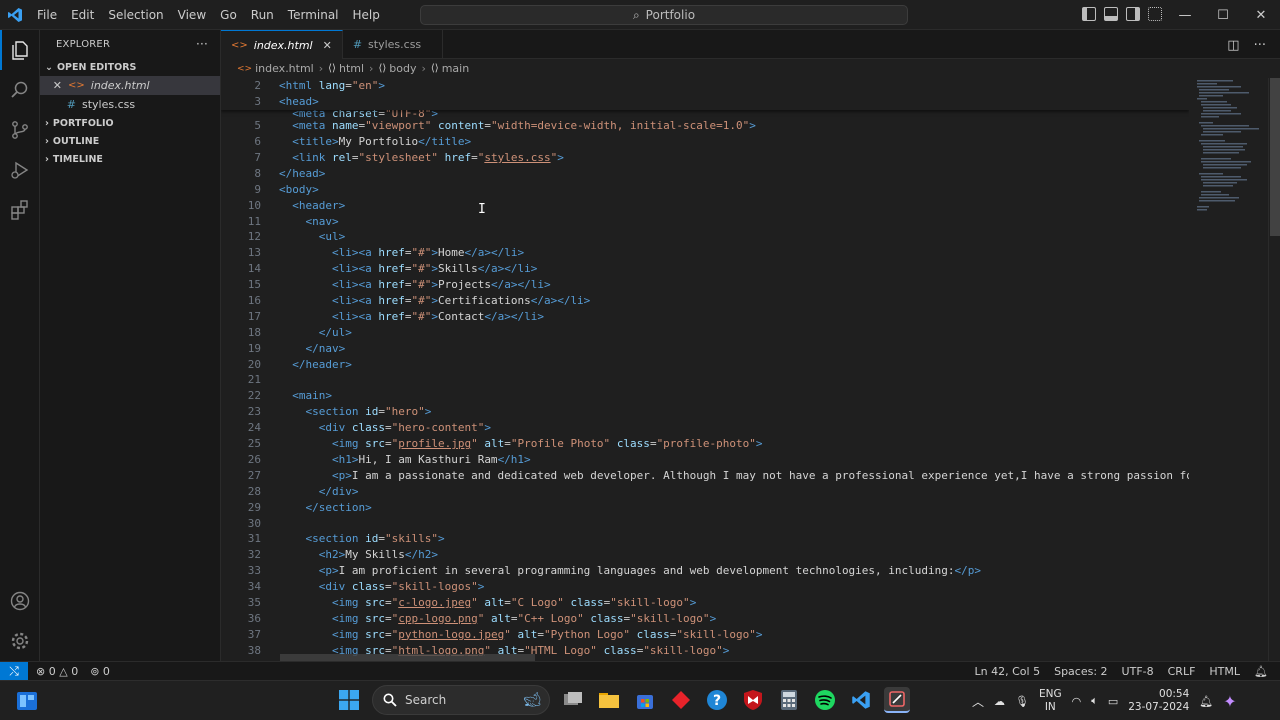  Describe the element at coordinates (309, 507) in the screenshot. I see `code-line: 29 </section>` at that location.